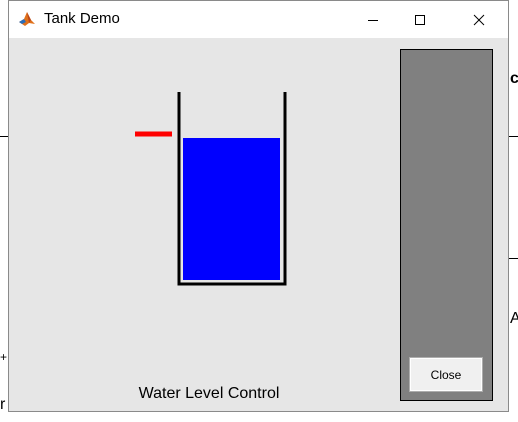  I want to click on minimize-button, so click(373, 19).